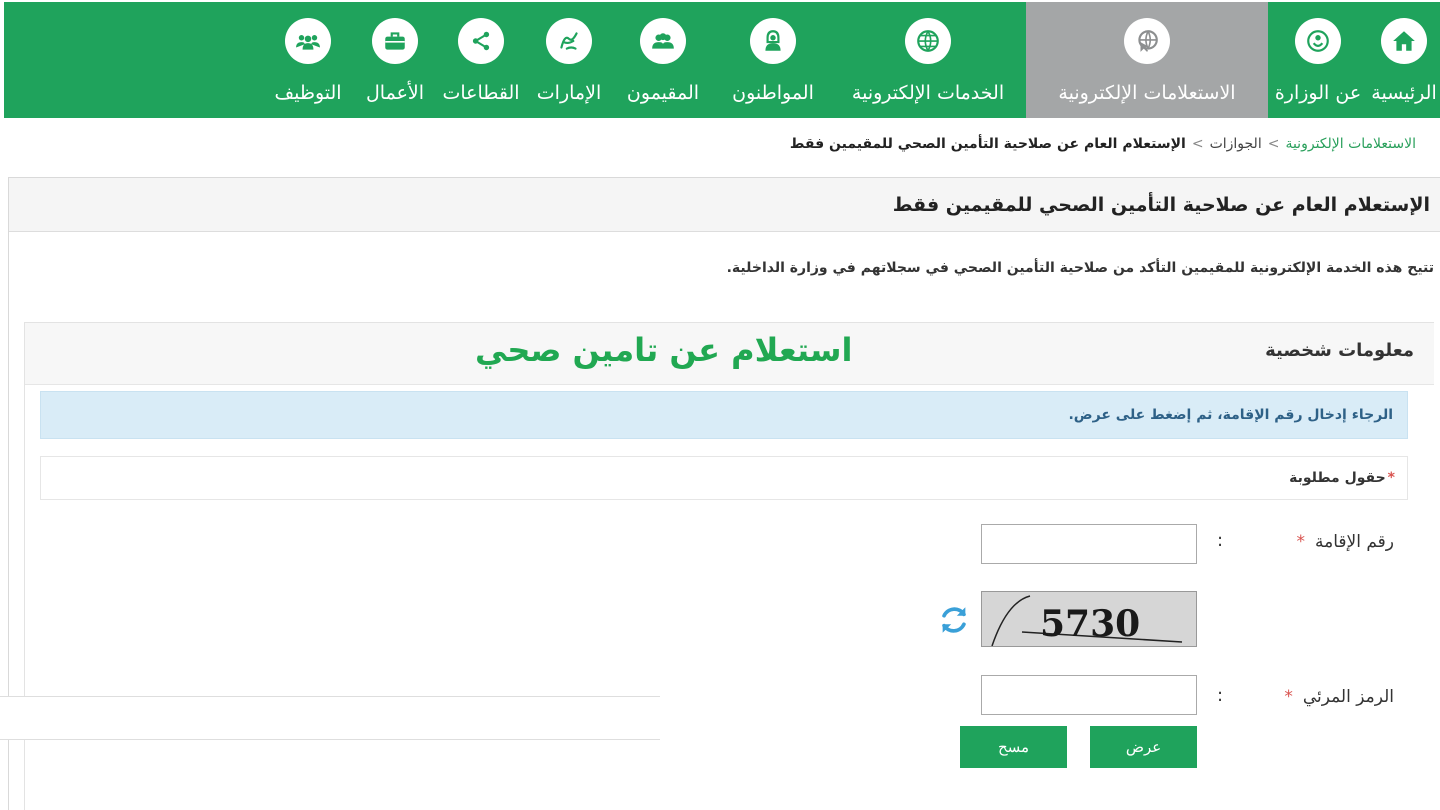 Image resolution: width=1440 pixels, height=810 pixels. What do you see at coordinates (395, 41) in the screenshot?
I see `briefcase-icon` at bounding box center [395, 41].